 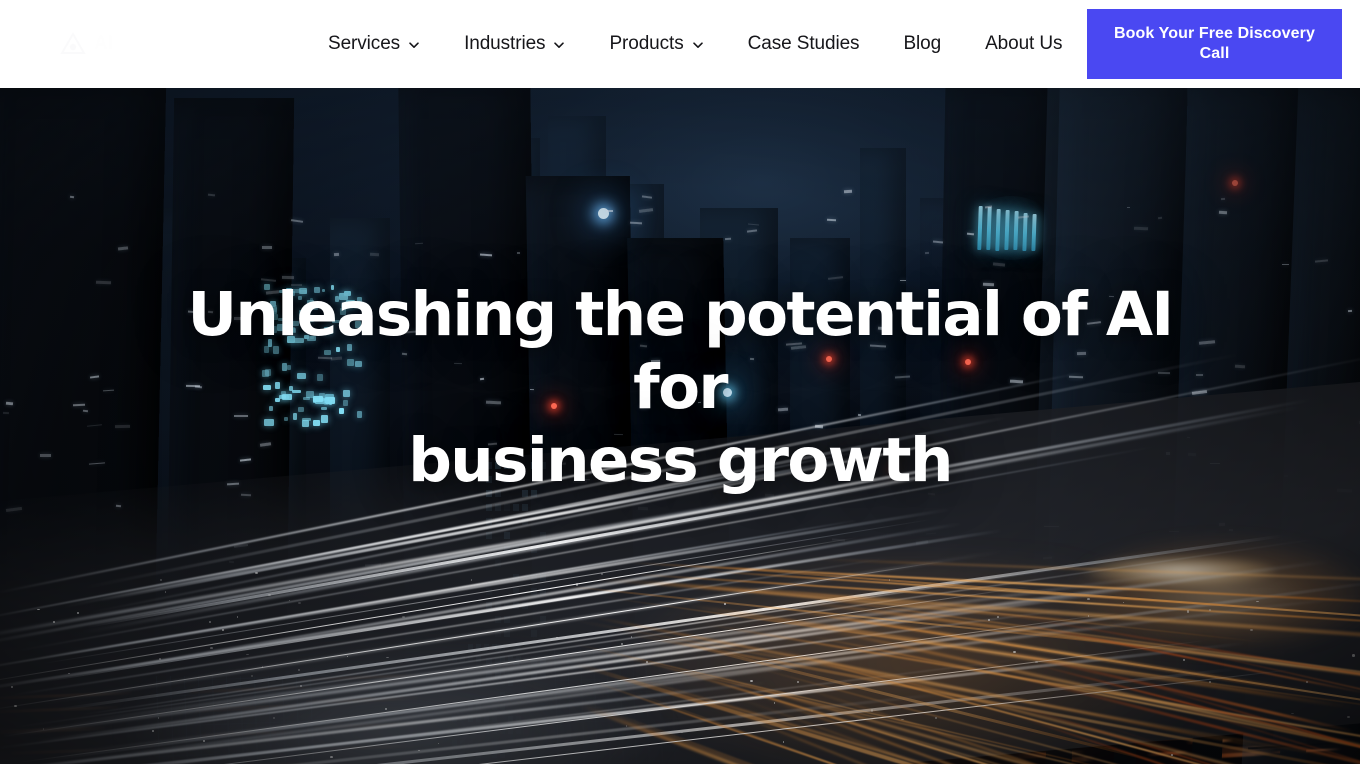 What do you see at coordinates (656, 44) in the screenshot?
I see `nav-item-products: Products` at bounding box center [656, 44].